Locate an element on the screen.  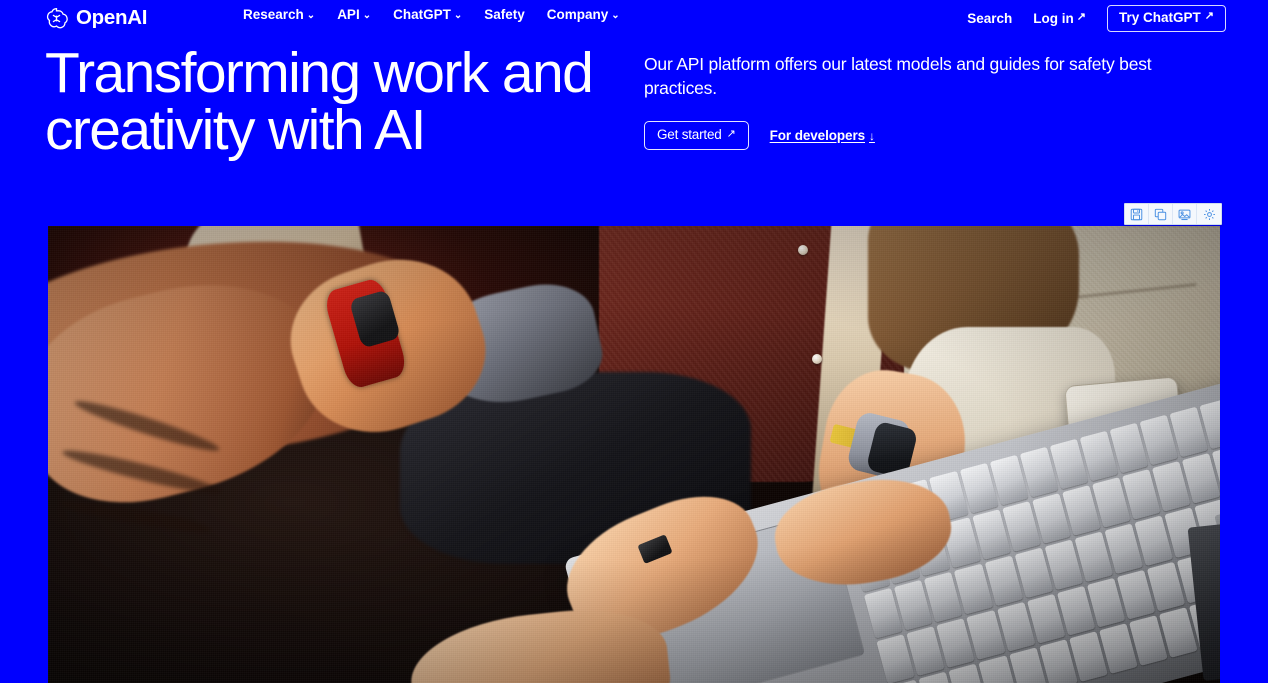
hero-actions: Get started ↗ For developers ↓ is located at coordinates (929, 135).